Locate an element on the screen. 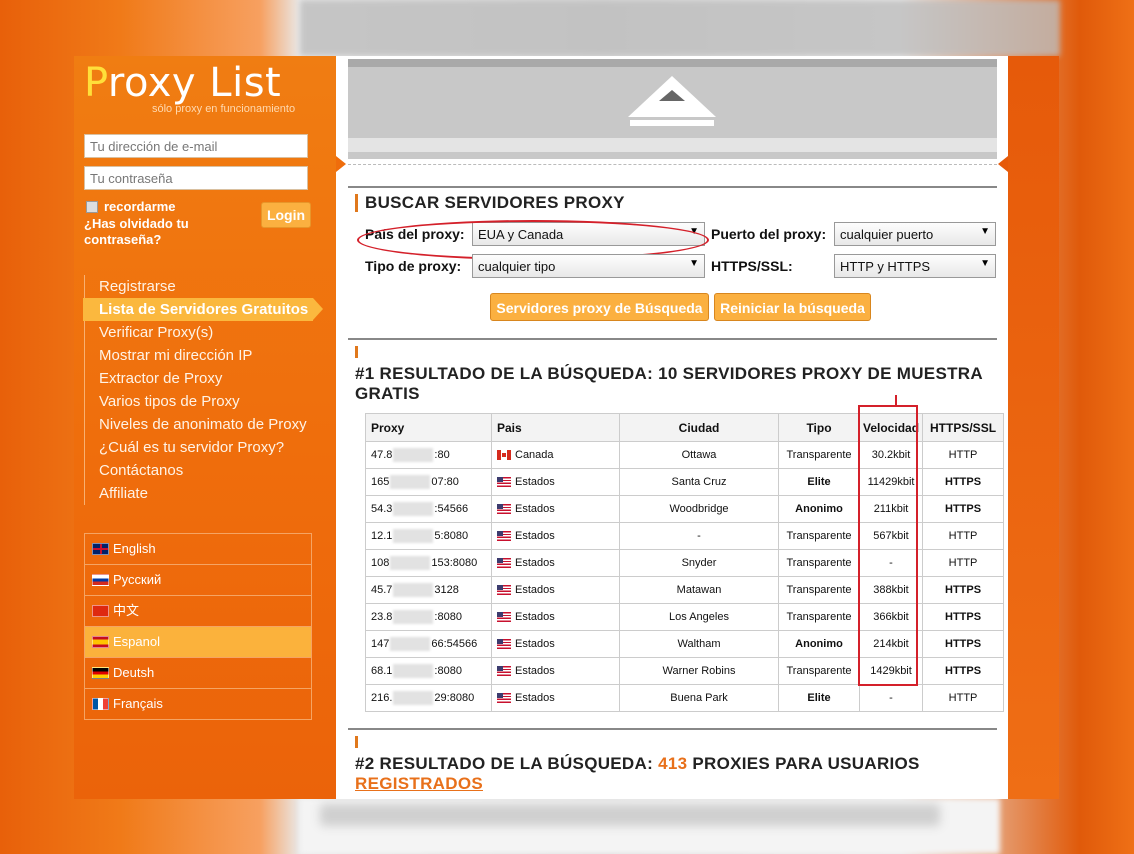  proxy-cell: 47.8 :80 is located at coordinates (428, 455).